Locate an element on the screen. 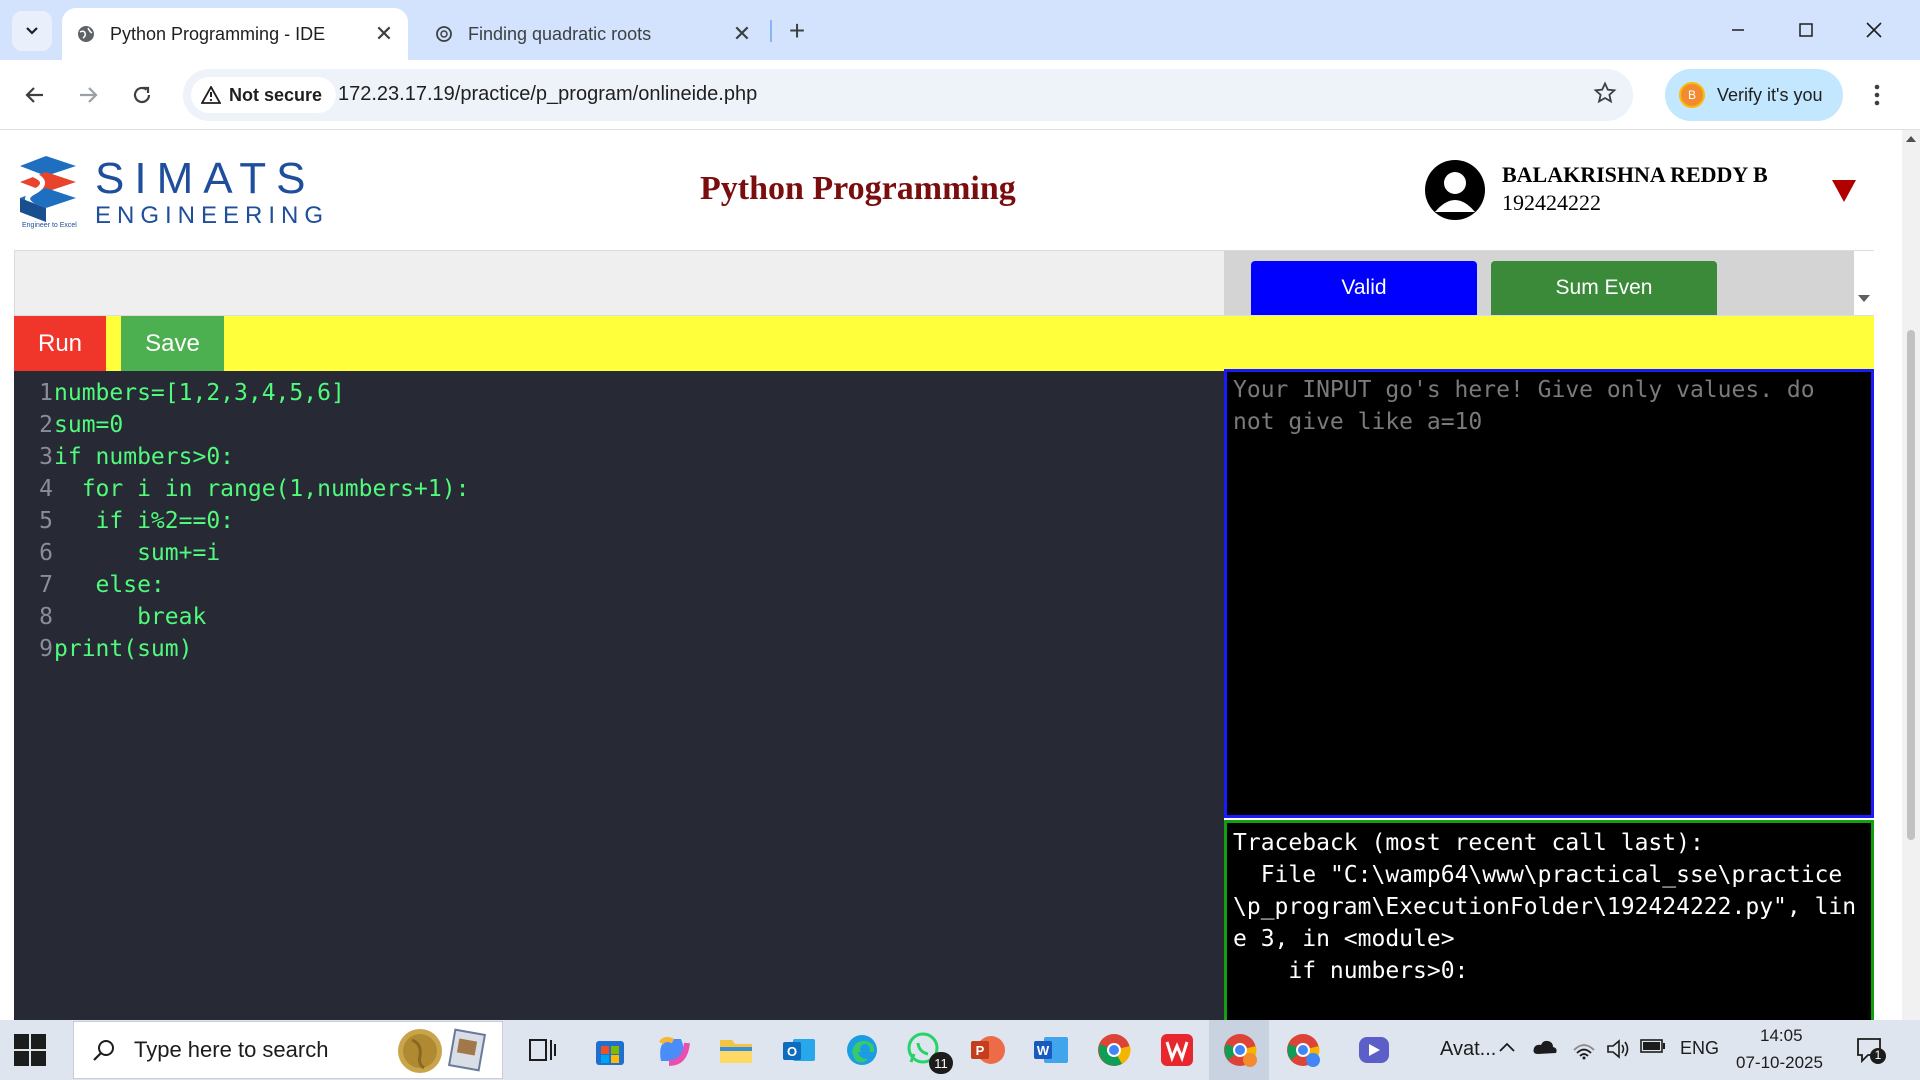  code-text: sum=0 is located at coordinates (88, 425).